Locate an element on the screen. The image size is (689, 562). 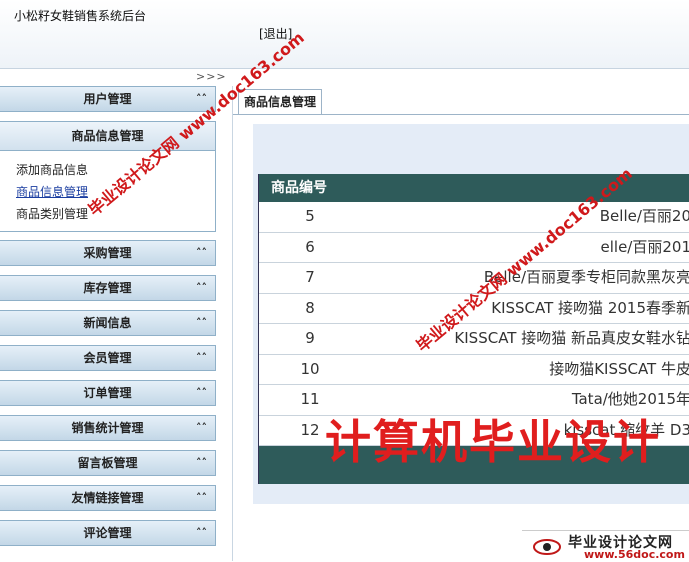
app-title: 小松籽女鞋销售系统后台 is located at coordinates (80, 16).